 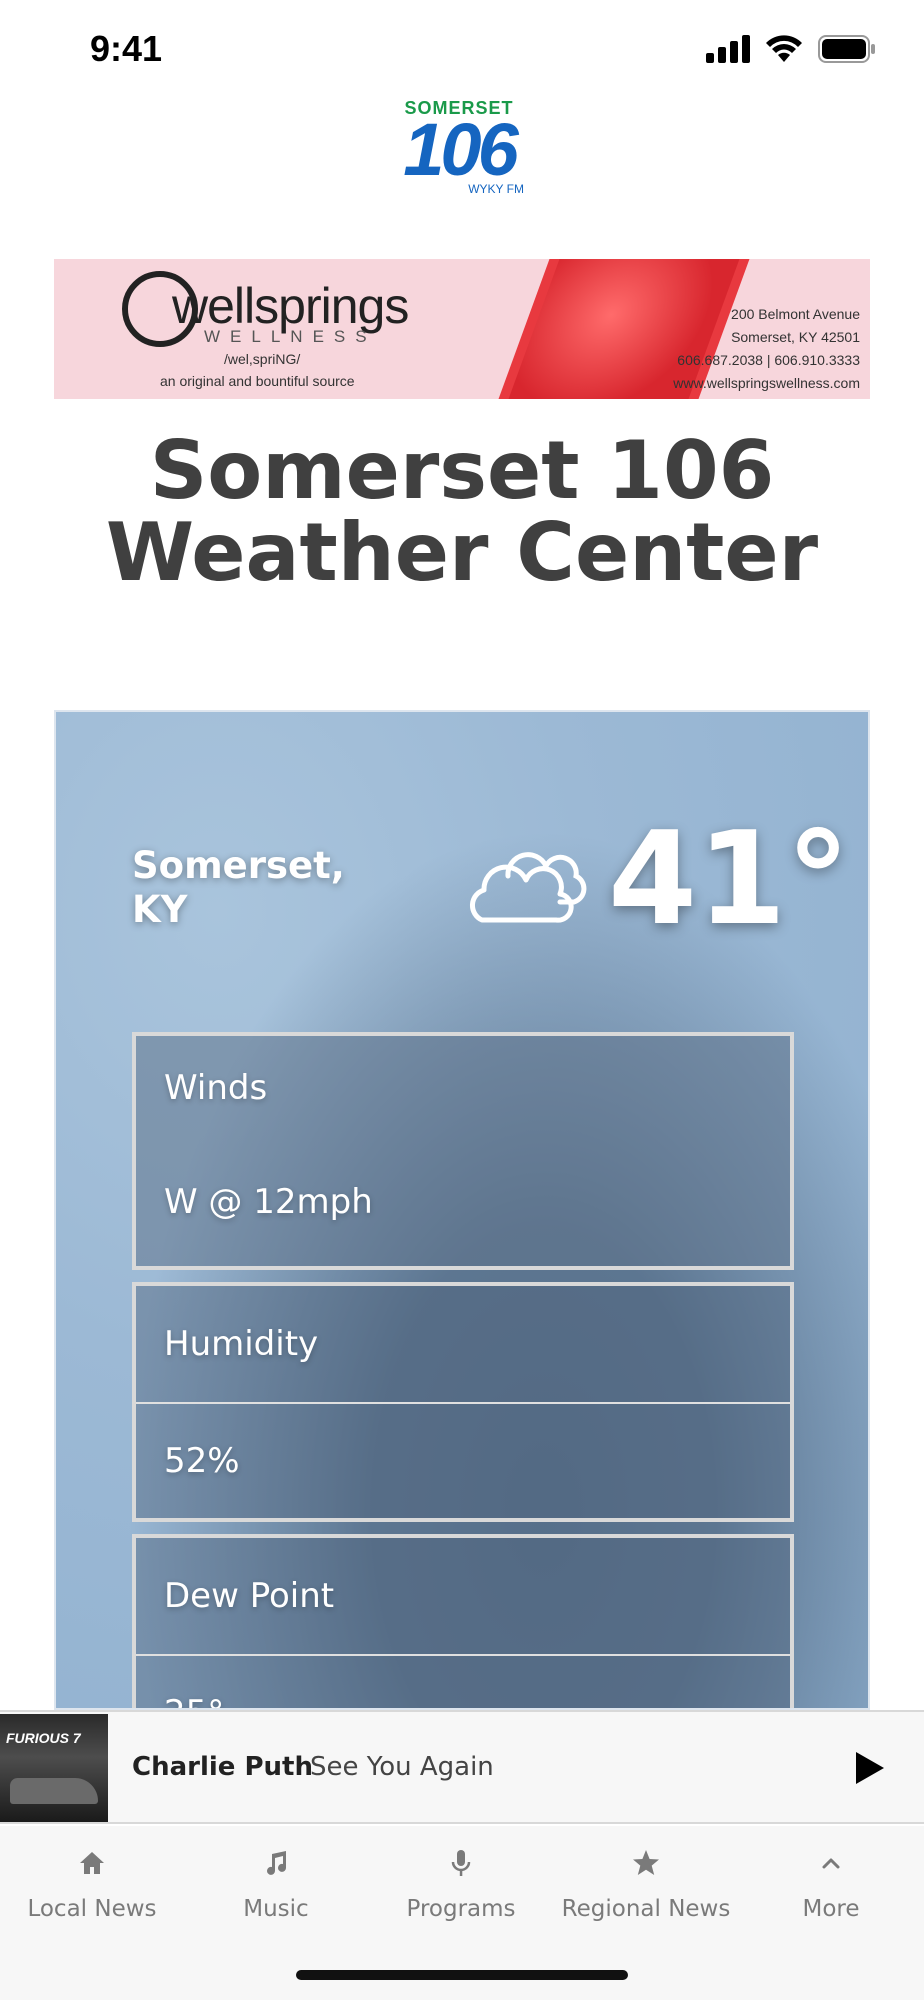 What do you see at coordinates (795, 337) in the screenshot?
I see `ad-address-line2: Somerset, KY 42501` at bounding box center [795, 337].